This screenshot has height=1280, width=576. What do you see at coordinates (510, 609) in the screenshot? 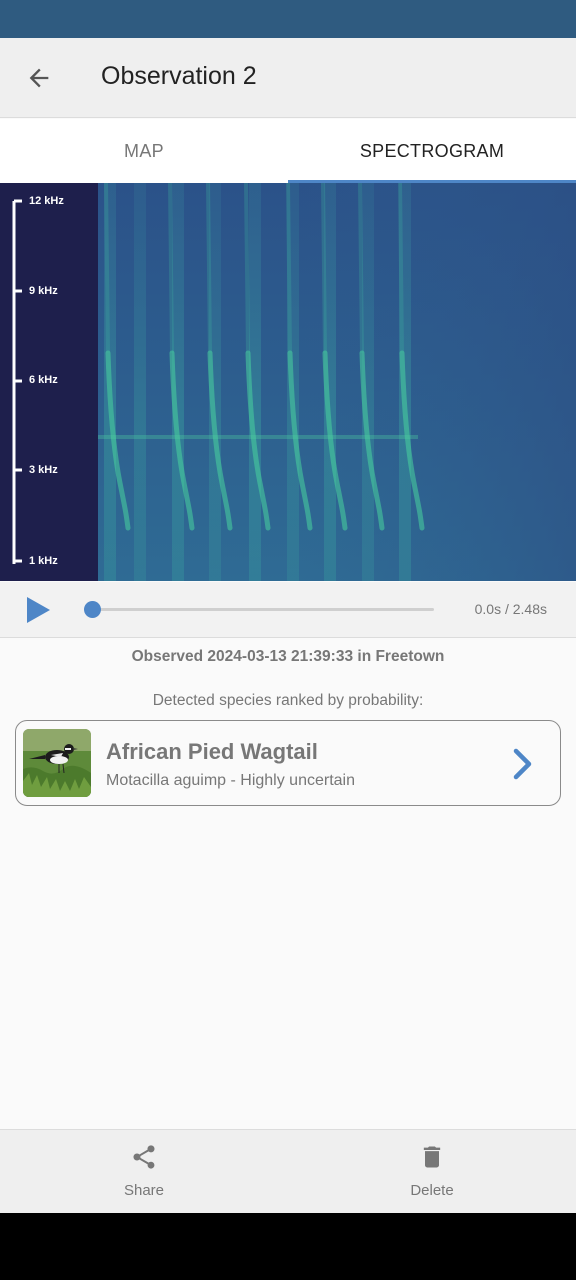
I see `playback-time: 0.0s / 2.48s` at bounding box center [510, 609].